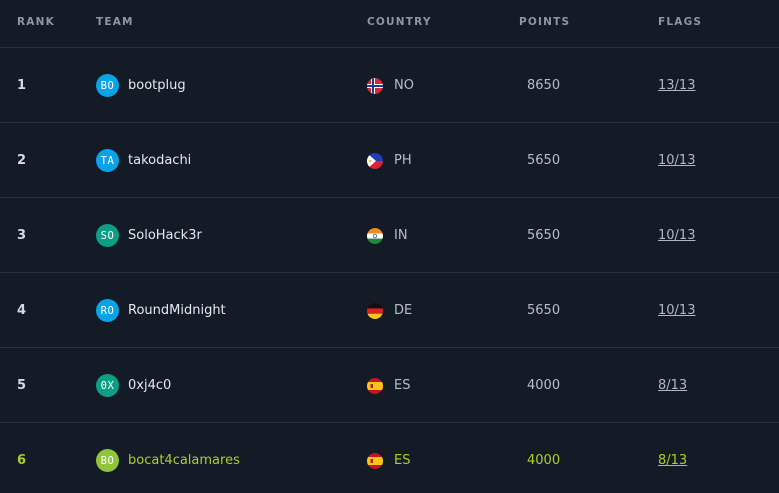 The image size is (779, 493). I want to click on country-code: DE, so click(403, 310).